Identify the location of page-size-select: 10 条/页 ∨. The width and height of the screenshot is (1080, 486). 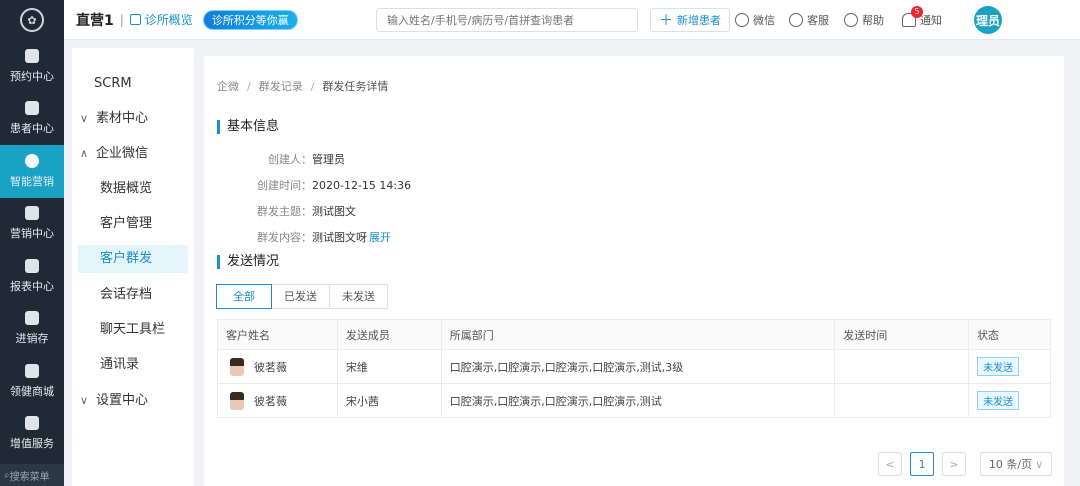
(1016, 464).